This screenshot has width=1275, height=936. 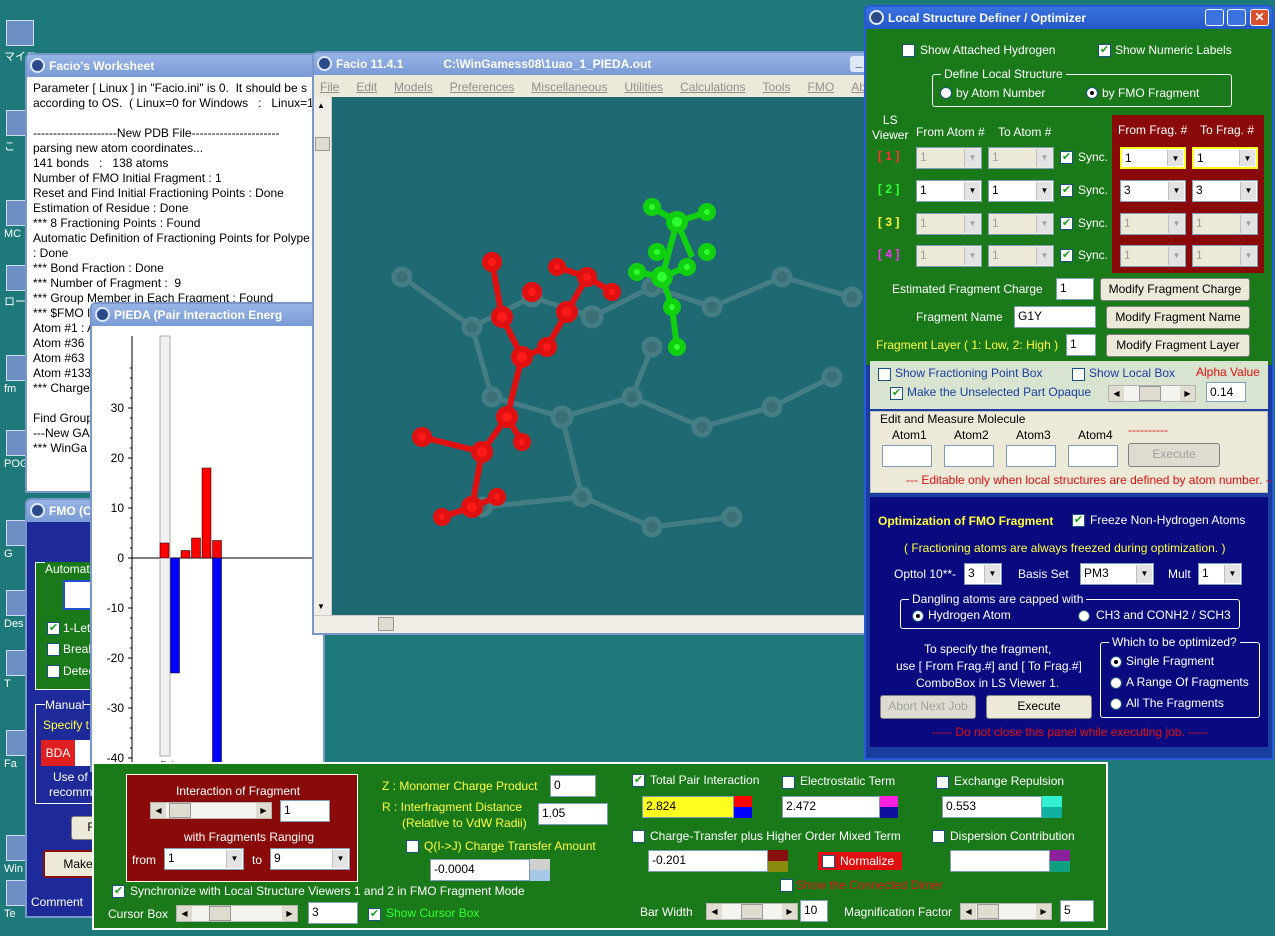 What do you see at coordinates (1236, 17) in the screenshot?
I see `maximize-button` at bounding box center [1236, 17].